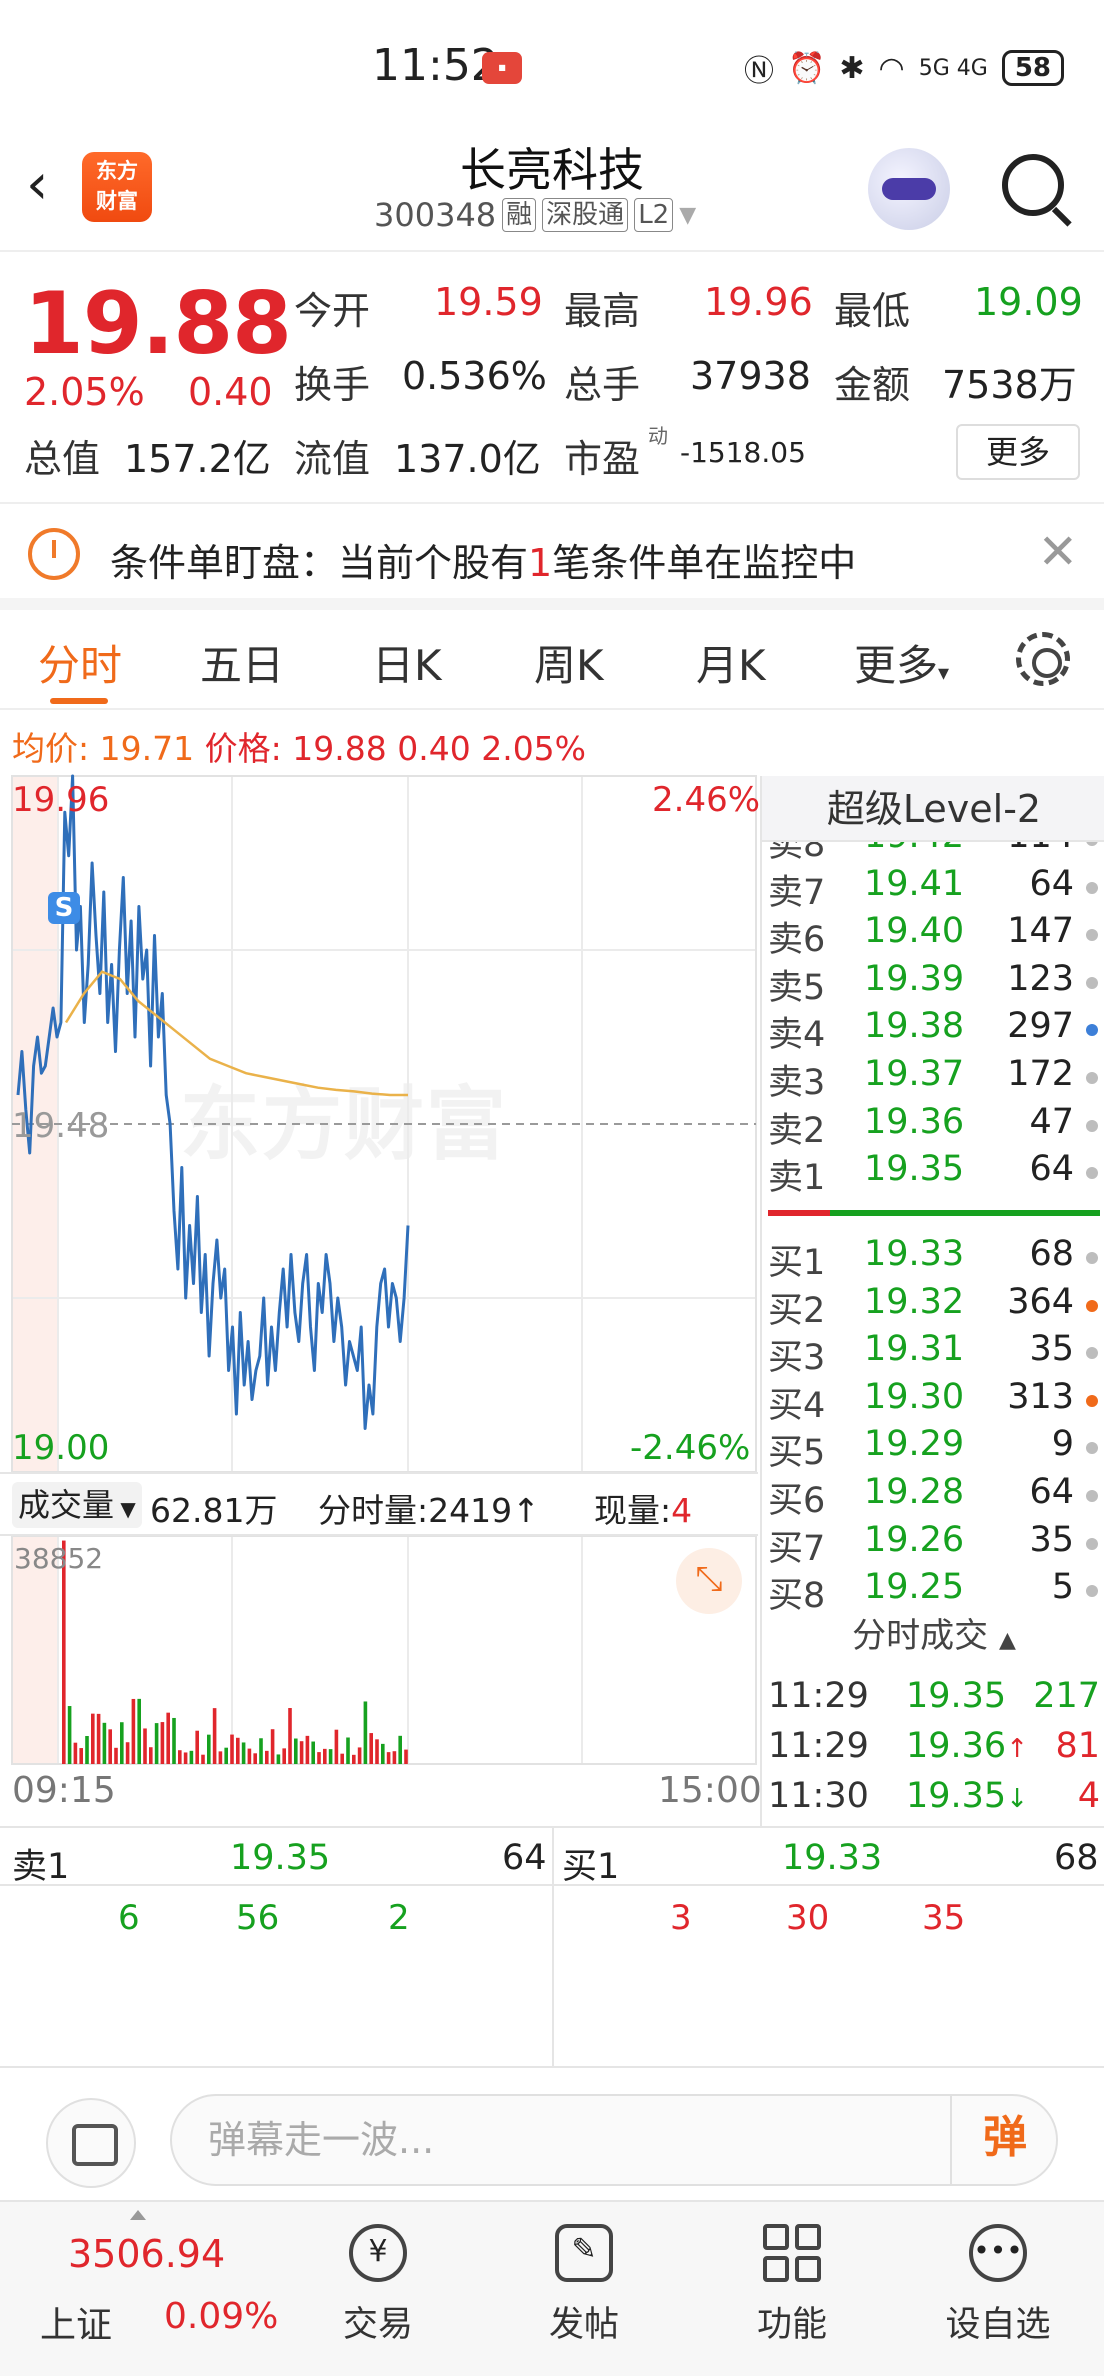 The width and height of the screenshot is (1104, 2376). I want to click on nav-watchlist: ••• 设自选, so click(998, 2285).